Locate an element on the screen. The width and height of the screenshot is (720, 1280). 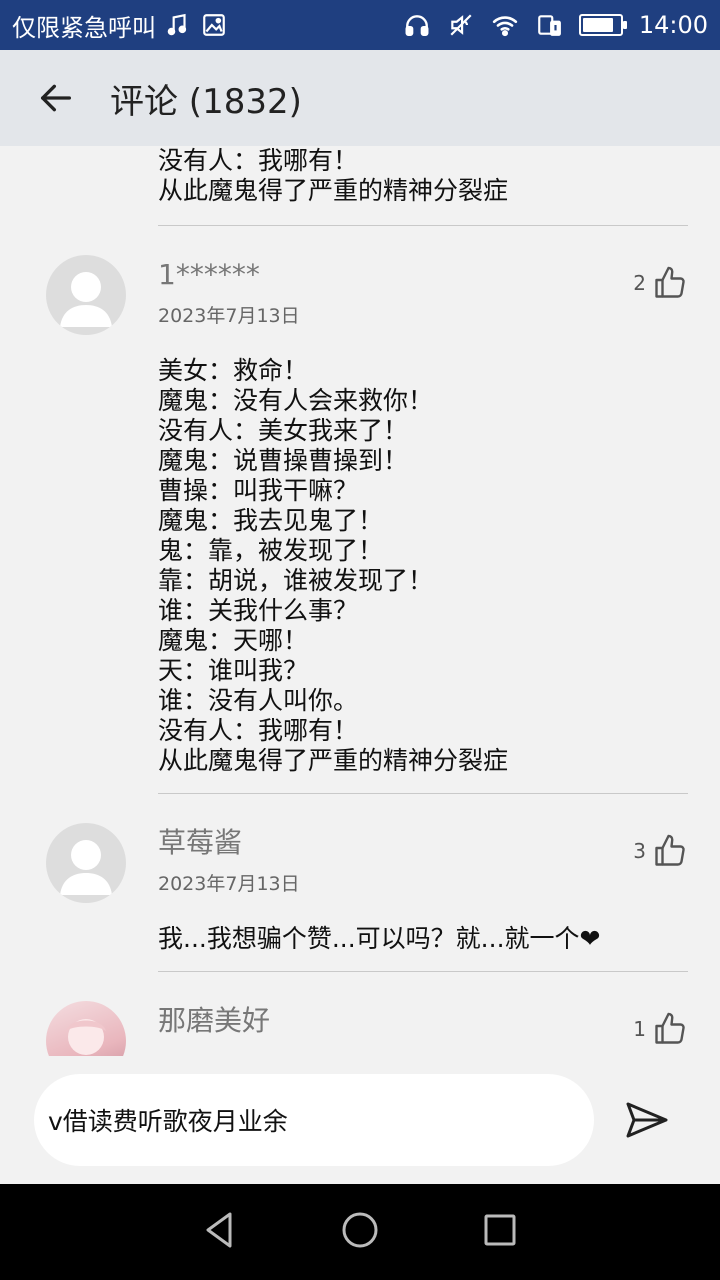
music-icon is located at coordinates (178, 25).